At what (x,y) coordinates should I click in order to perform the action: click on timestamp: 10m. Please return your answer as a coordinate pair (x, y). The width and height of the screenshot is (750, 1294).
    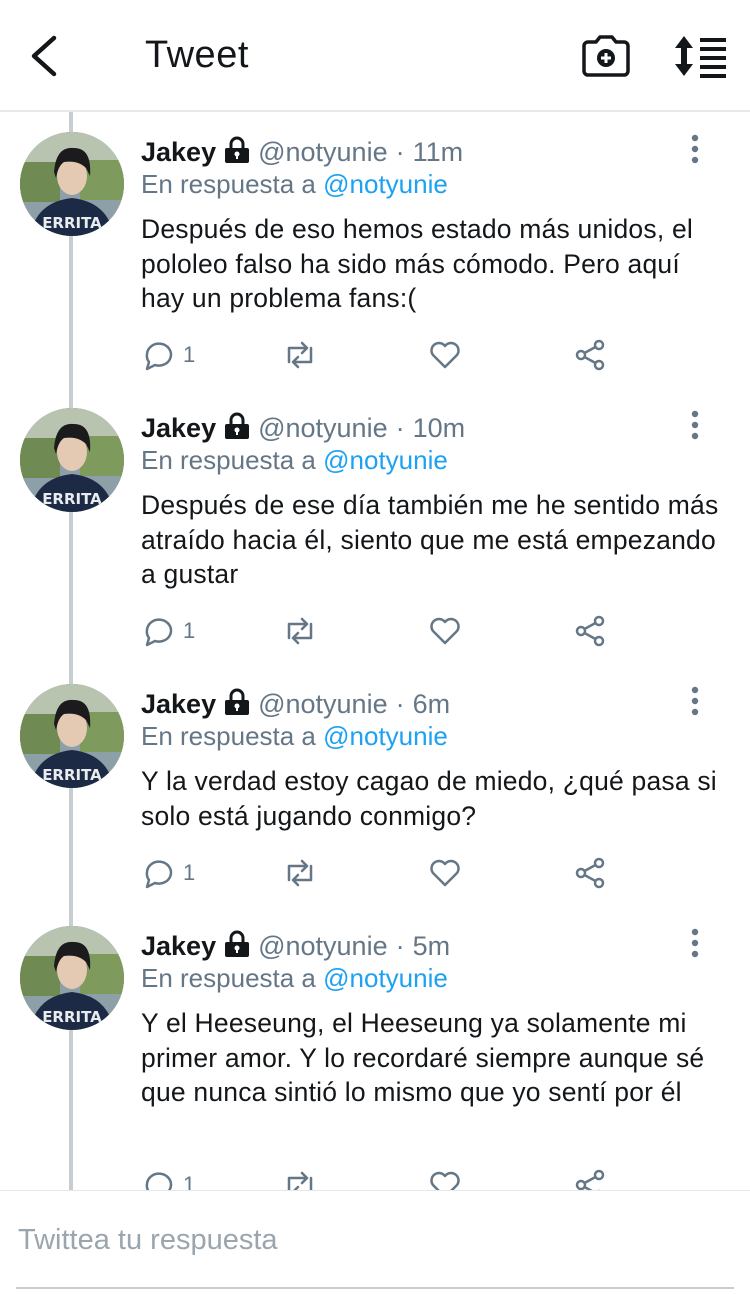
    Looking at the image, I should click on (439, 428).